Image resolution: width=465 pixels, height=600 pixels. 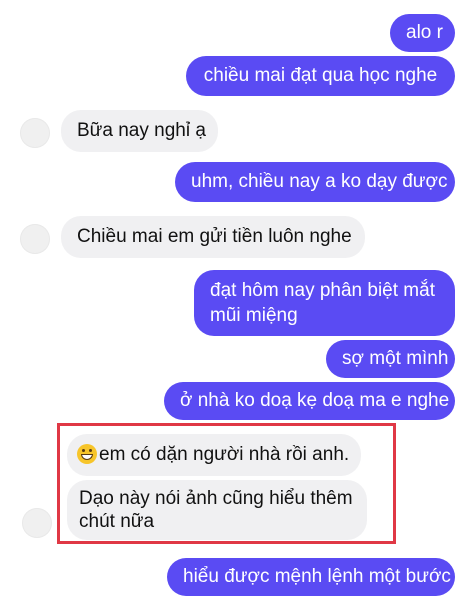 I want to click on message-bubble-outgoing: đạt hôm nay phân biệt mắt mũi miệng, so click(x=324, y=303).